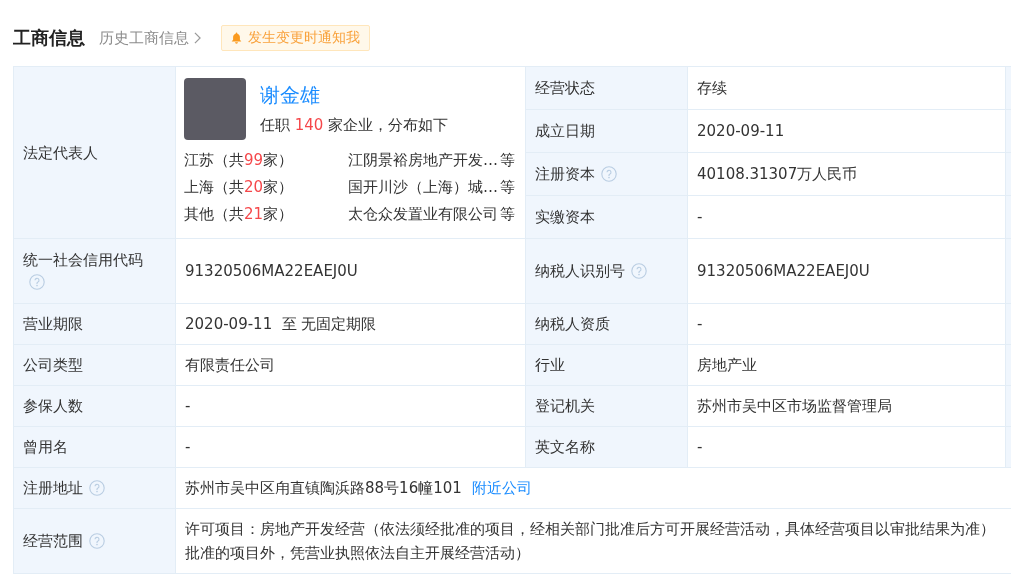 Image resolution: width=1011 pixels, height=574 pixels. I want to click on field-label: 注册地址, so click(53, 488).